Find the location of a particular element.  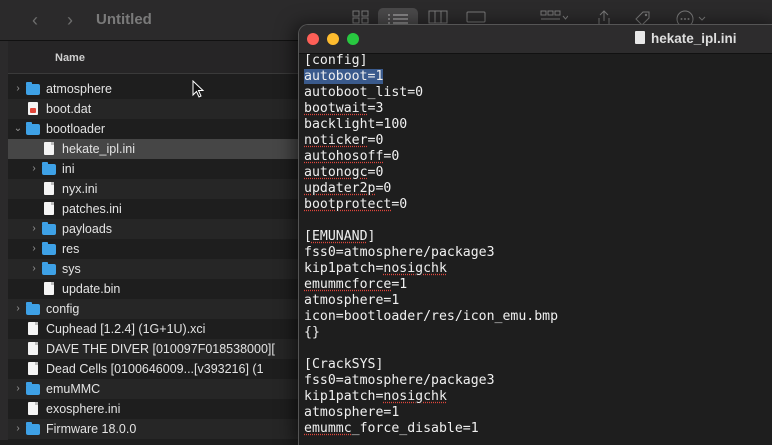

disclosure-expanded-icon: ⌄ is located at coordinates (18, 129).